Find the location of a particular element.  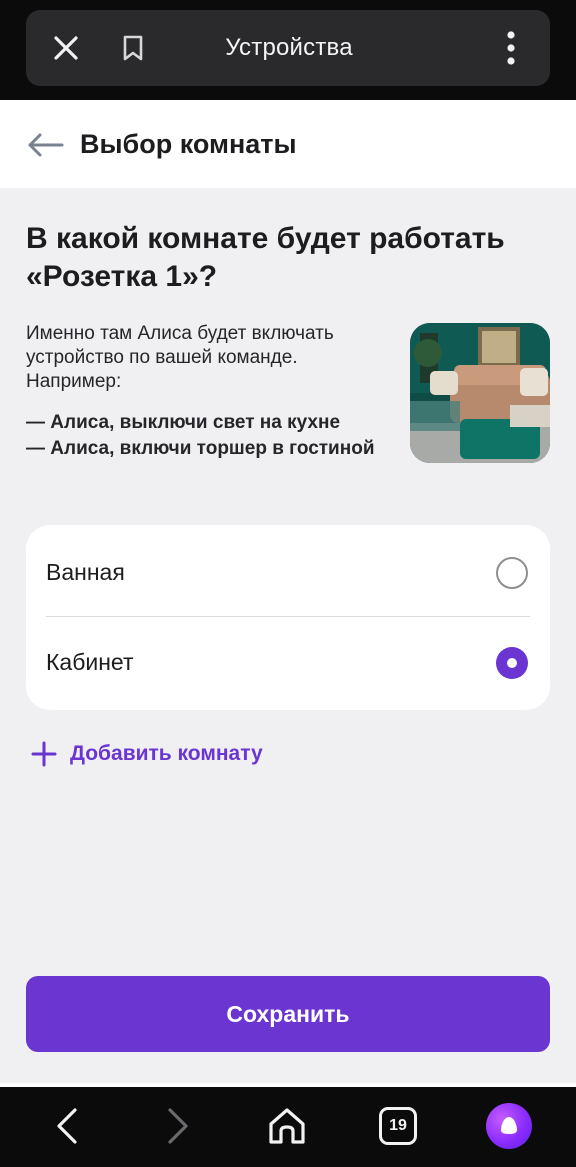

tabs-count: 19 is located at coordinates (398, 1126).